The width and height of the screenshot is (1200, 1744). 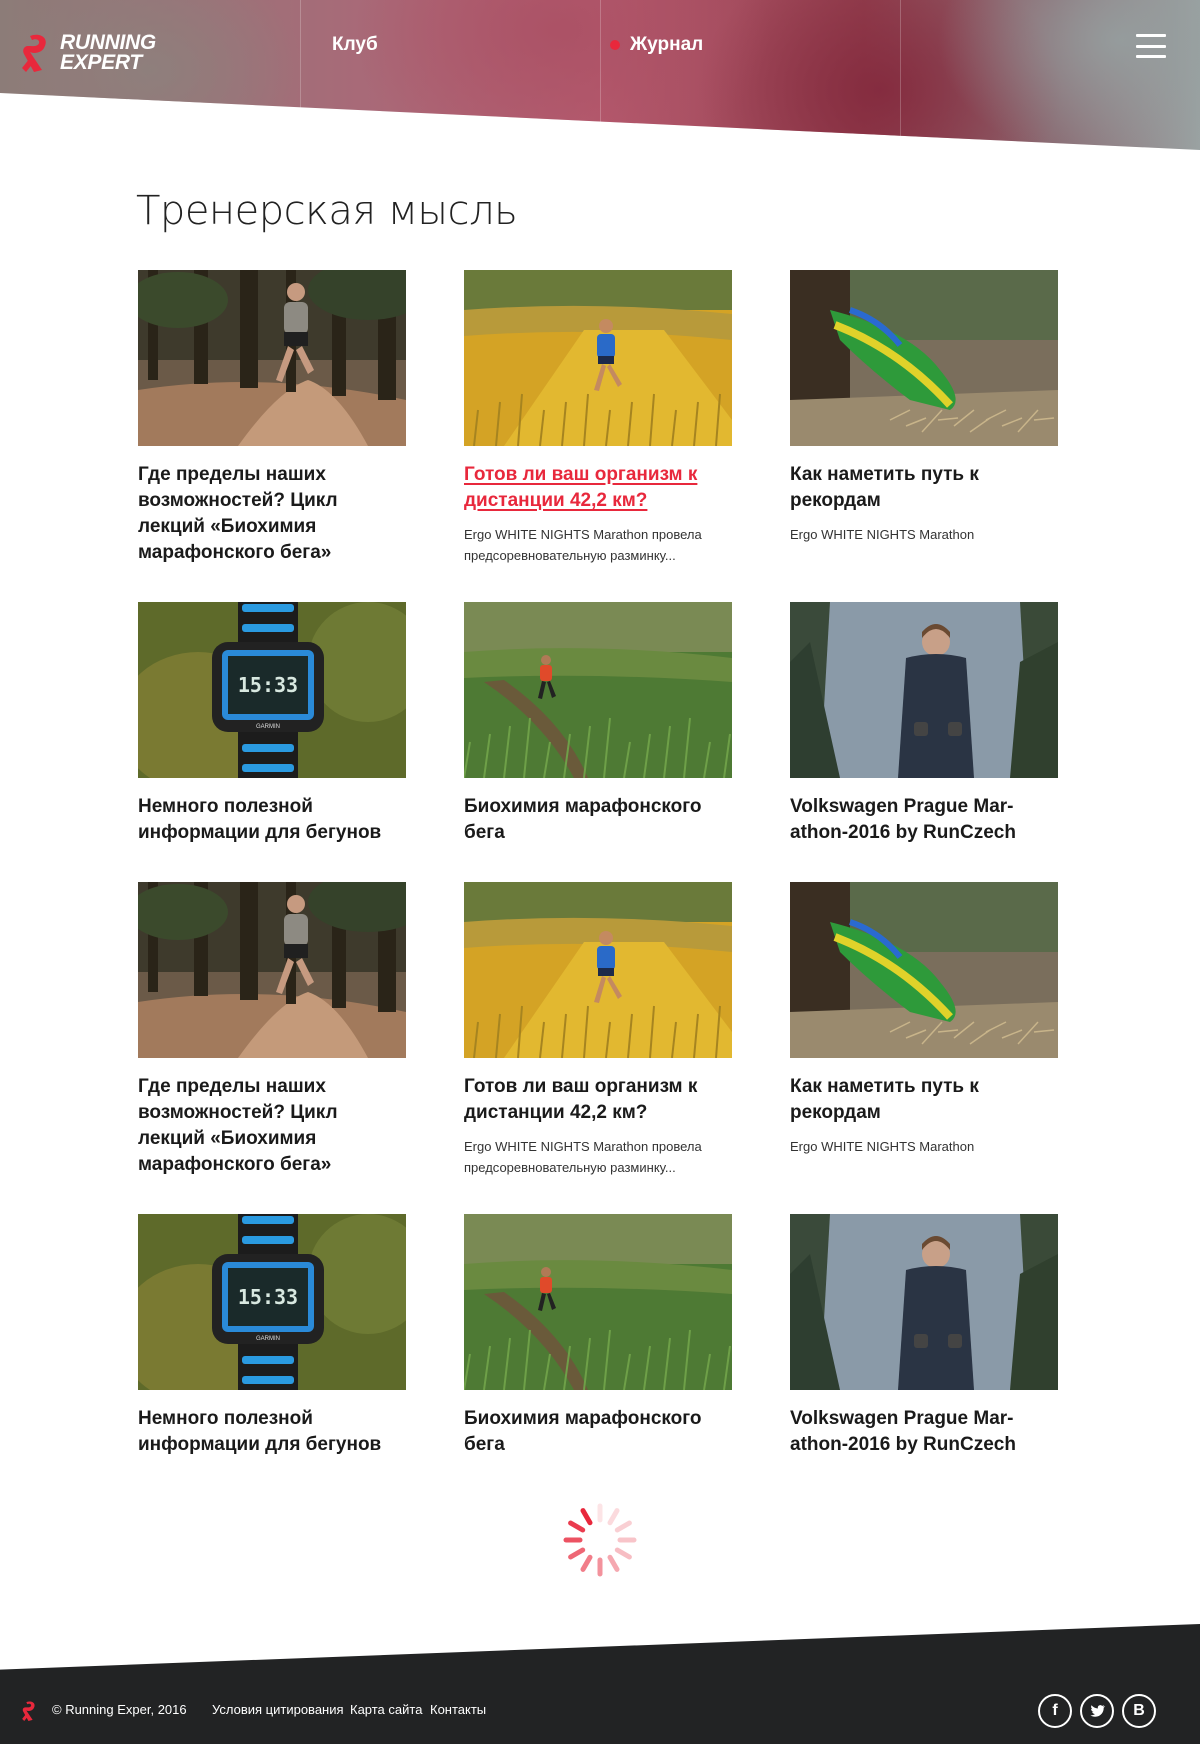 What do you see at coordinates (327, 211) in the screenshot?
I see `page-title: Тренерская мысль` at bounding box center [327, 211].